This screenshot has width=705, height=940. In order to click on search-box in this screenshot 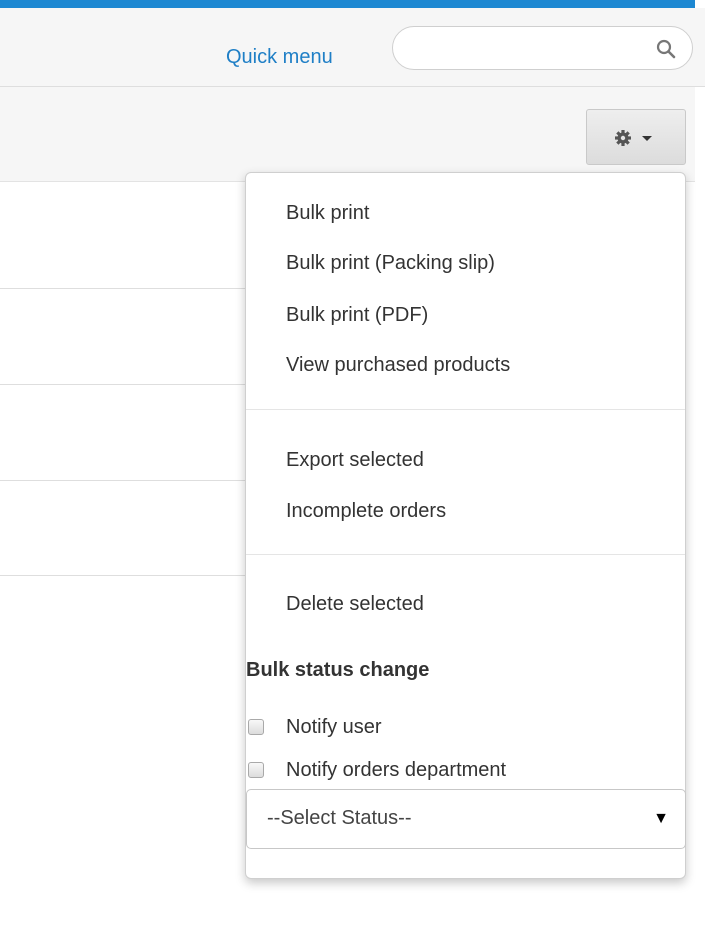, I will do `click(542, 48)`.